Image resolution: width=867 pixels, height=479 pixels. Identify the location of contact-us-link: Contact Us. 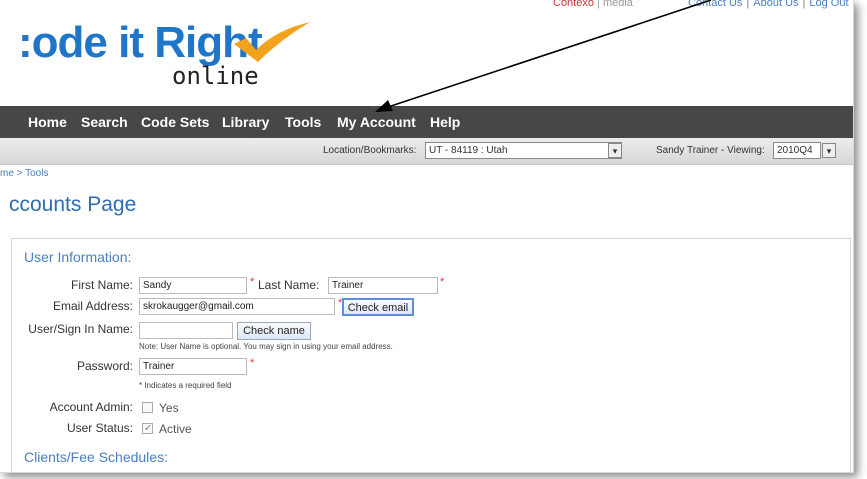
(715, 4).